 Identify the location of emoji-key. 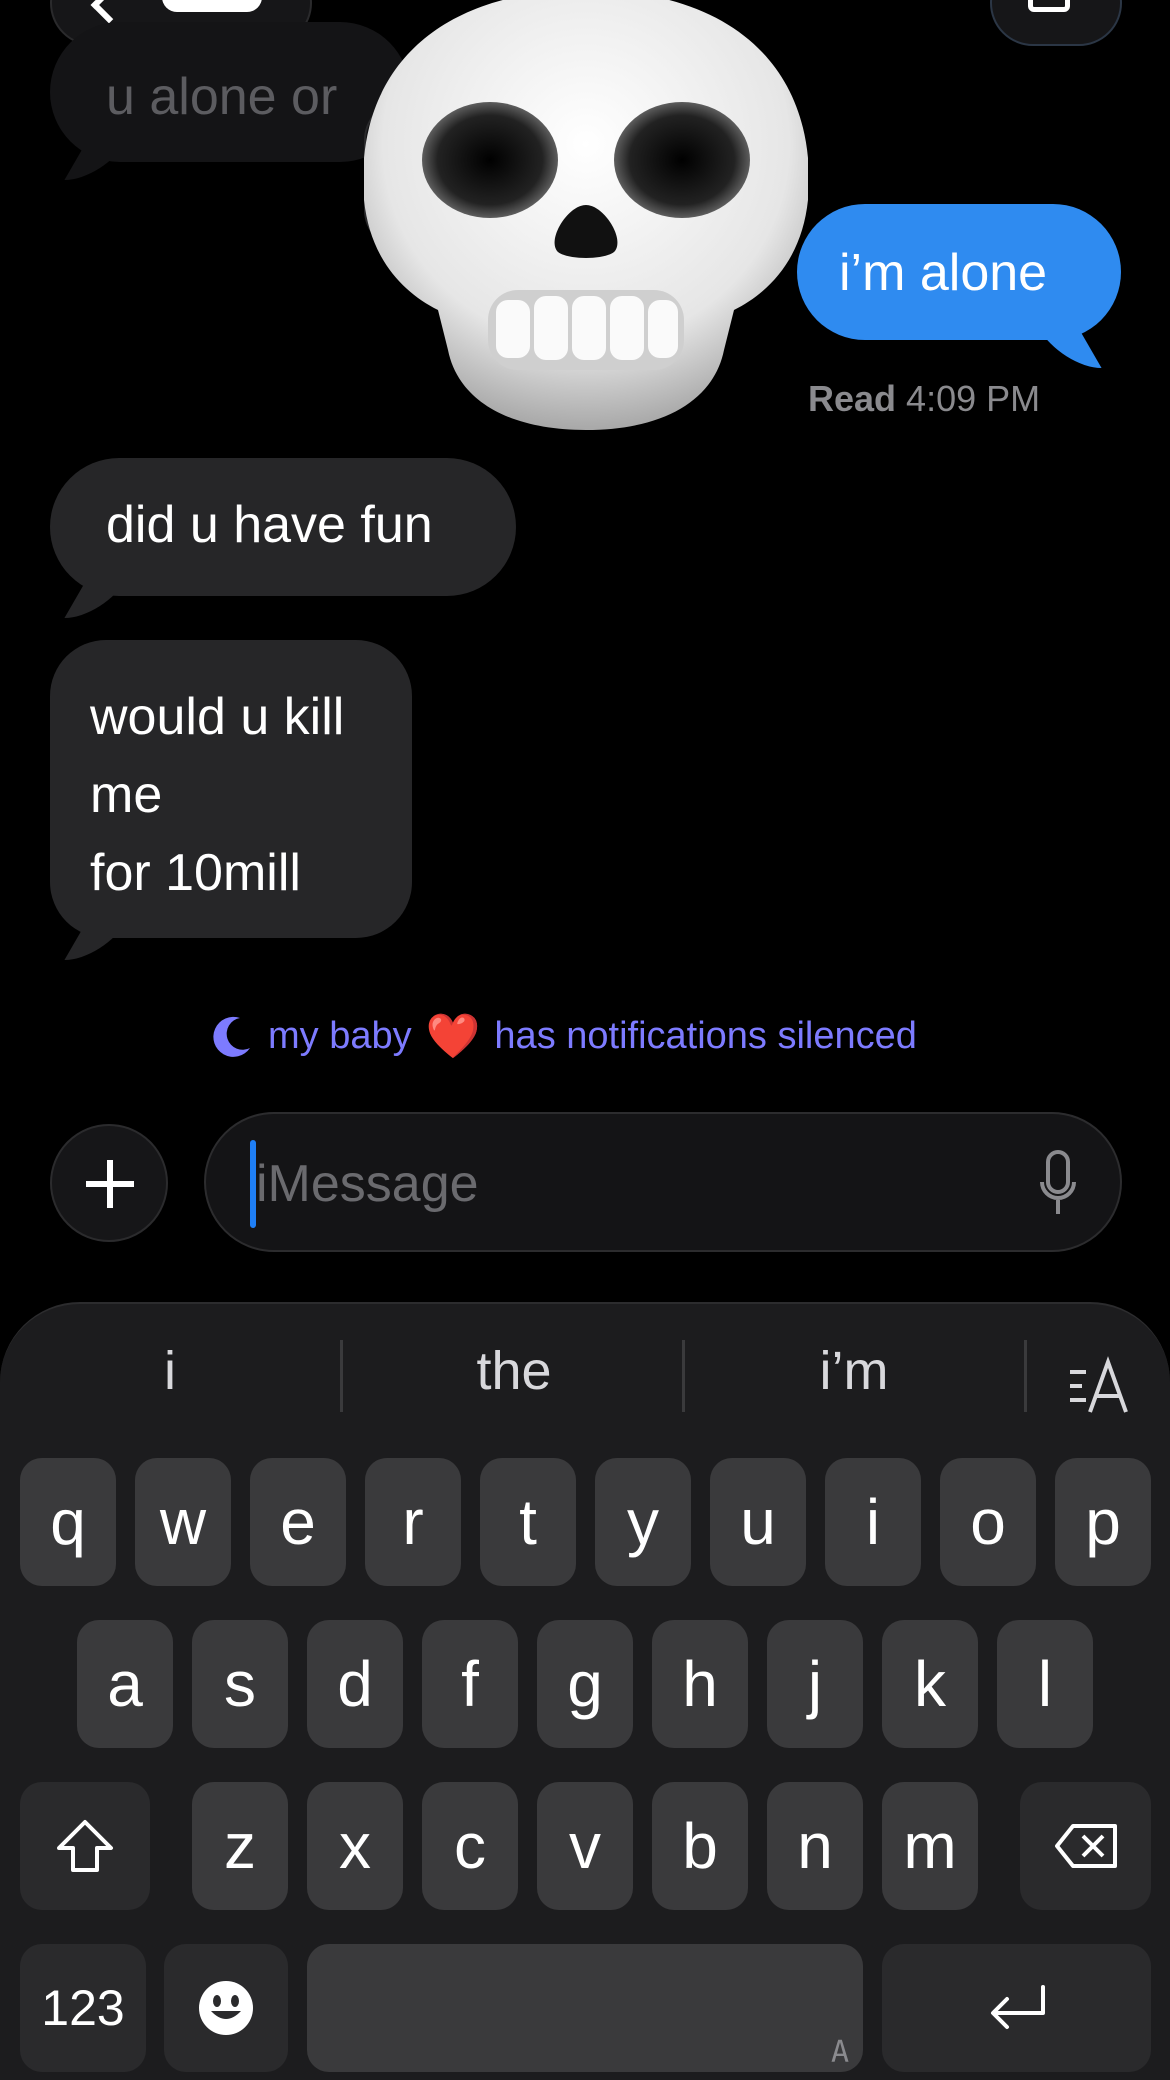
(226, 2008).